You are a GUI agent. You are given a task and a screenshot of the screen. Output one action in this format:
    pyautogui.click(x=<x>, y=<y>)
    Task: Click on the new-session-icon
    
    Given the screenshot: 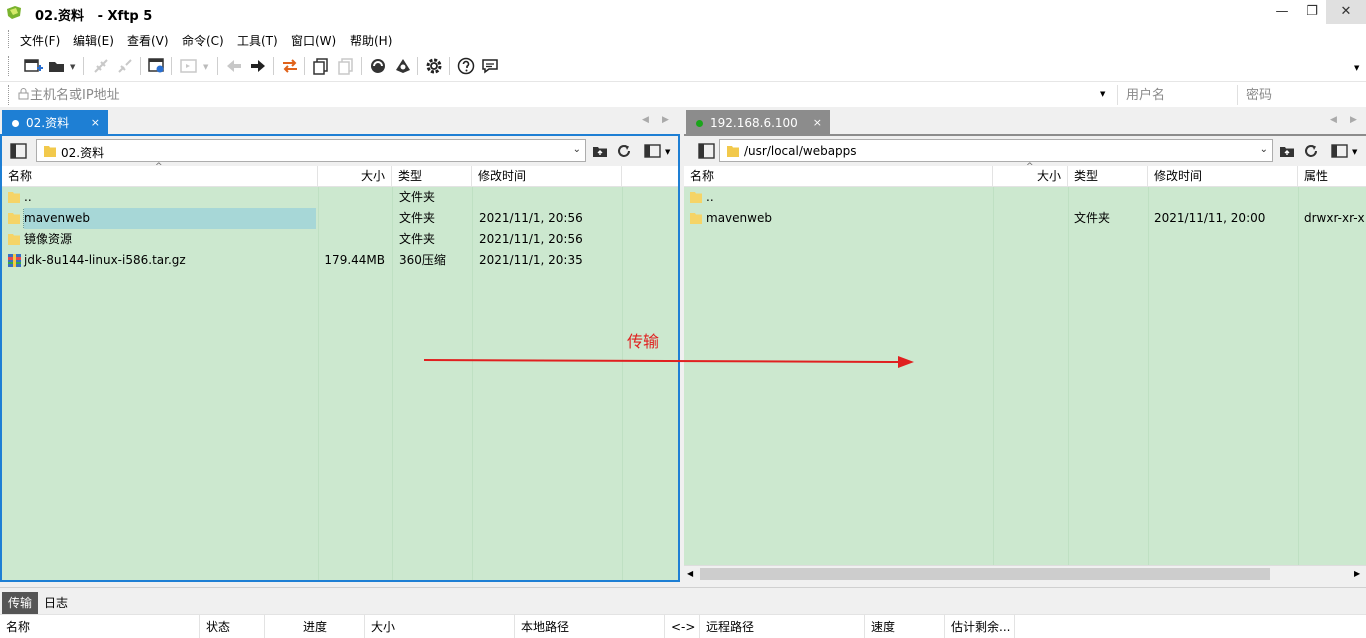 What is the action you would take?
    pyautogui.click(x=33, y=66)
    